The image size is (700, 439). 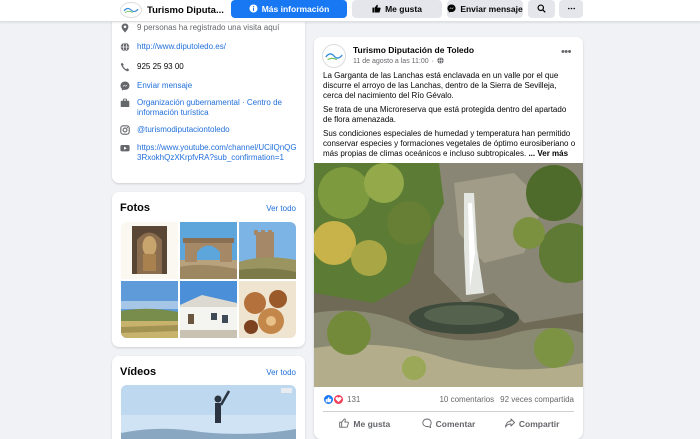 What do you see at coordinates (539, 424) in the screenshot?
I see `share-label: Compartir` at bounding box center [539, 424].